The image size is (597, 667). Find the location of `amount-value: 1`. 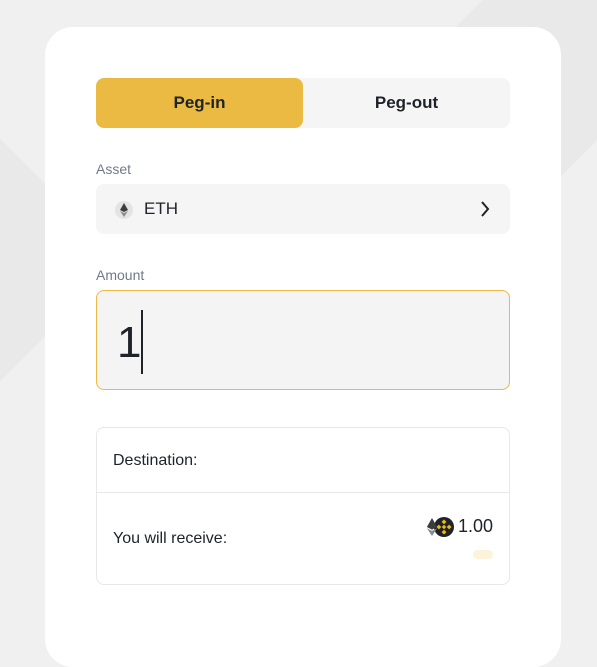

amount-value: 1 is located at coordinates (129, 342).